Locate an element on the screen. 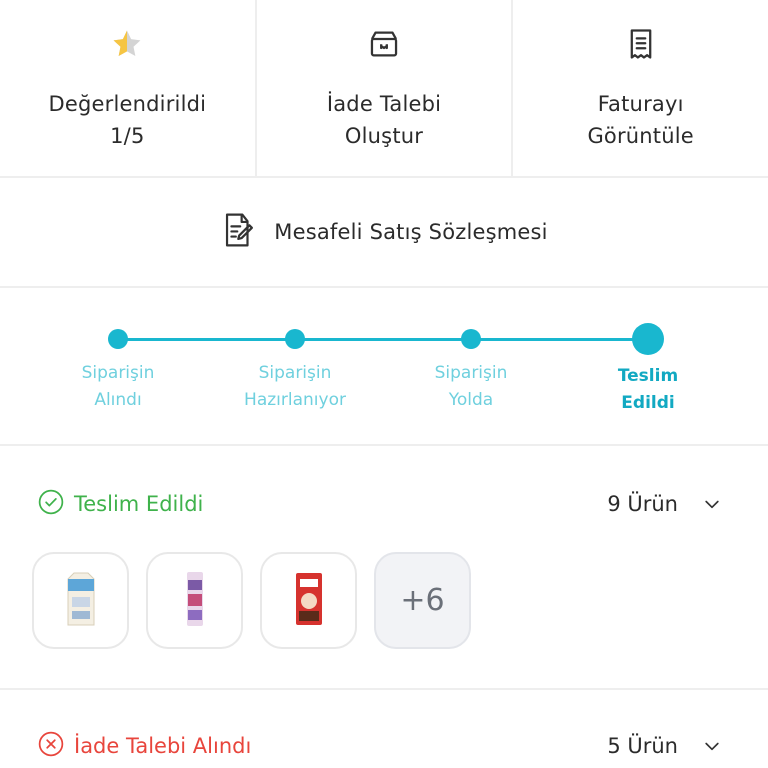  invoice-icon is located at coordinates (641, 44).